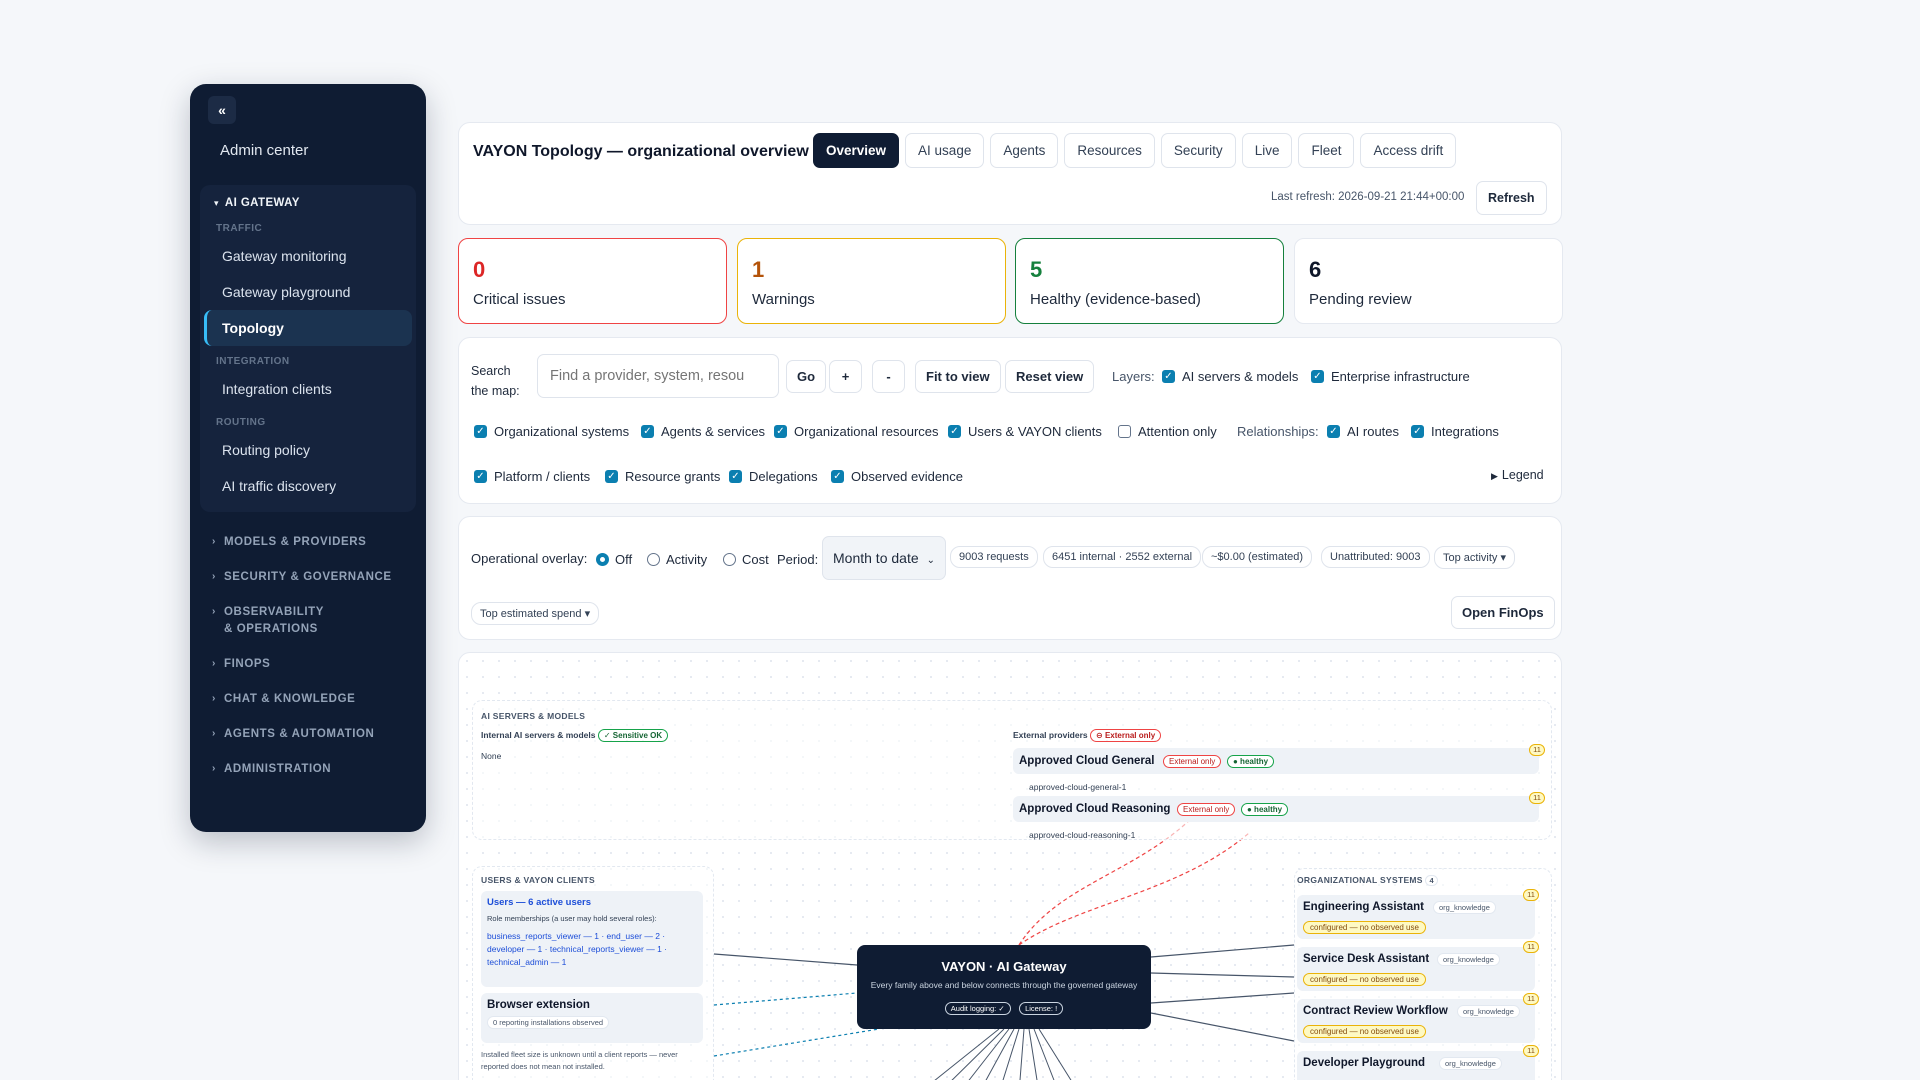 The height and width of the screenshot is (1080, 1920). I want to click on page-title: VAYON Topology — organizational overview, so click(641, 151).